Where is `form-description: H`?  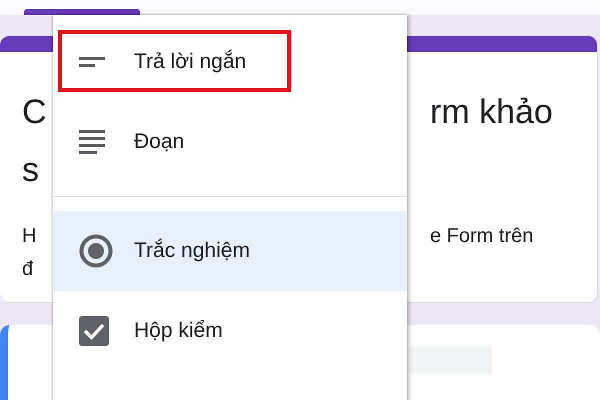
form-description: H is located at coordinates (30, 236).